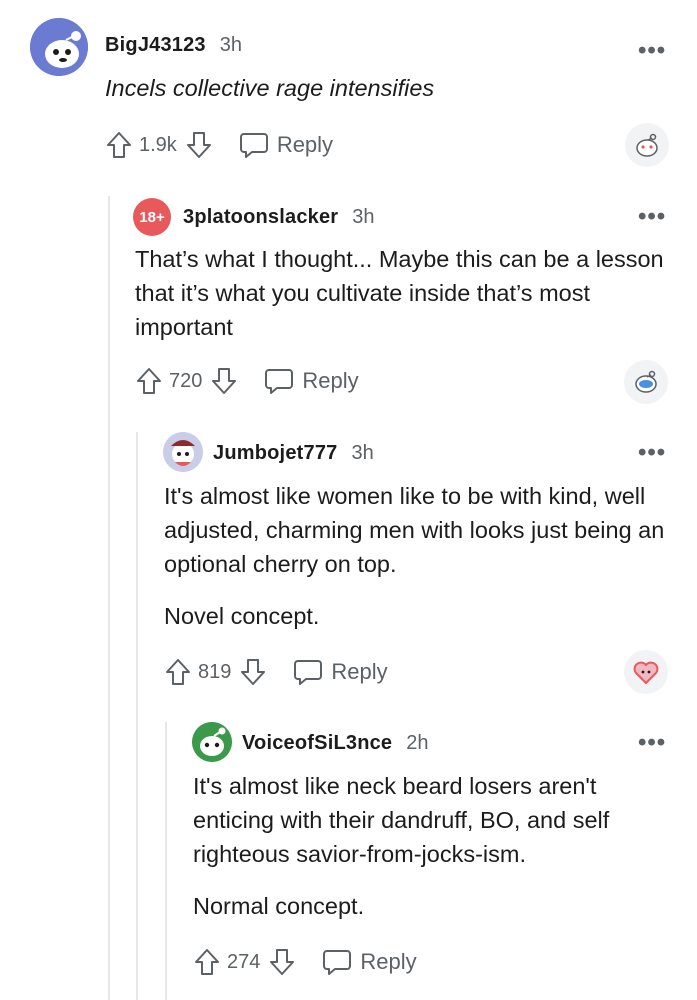 Image resolution: width=697 pixels, height=1000 pixels. Describe the element at coordinates (242, 616) in the screenshot. I see `comment-paragraph: Novel concept.` at that location.